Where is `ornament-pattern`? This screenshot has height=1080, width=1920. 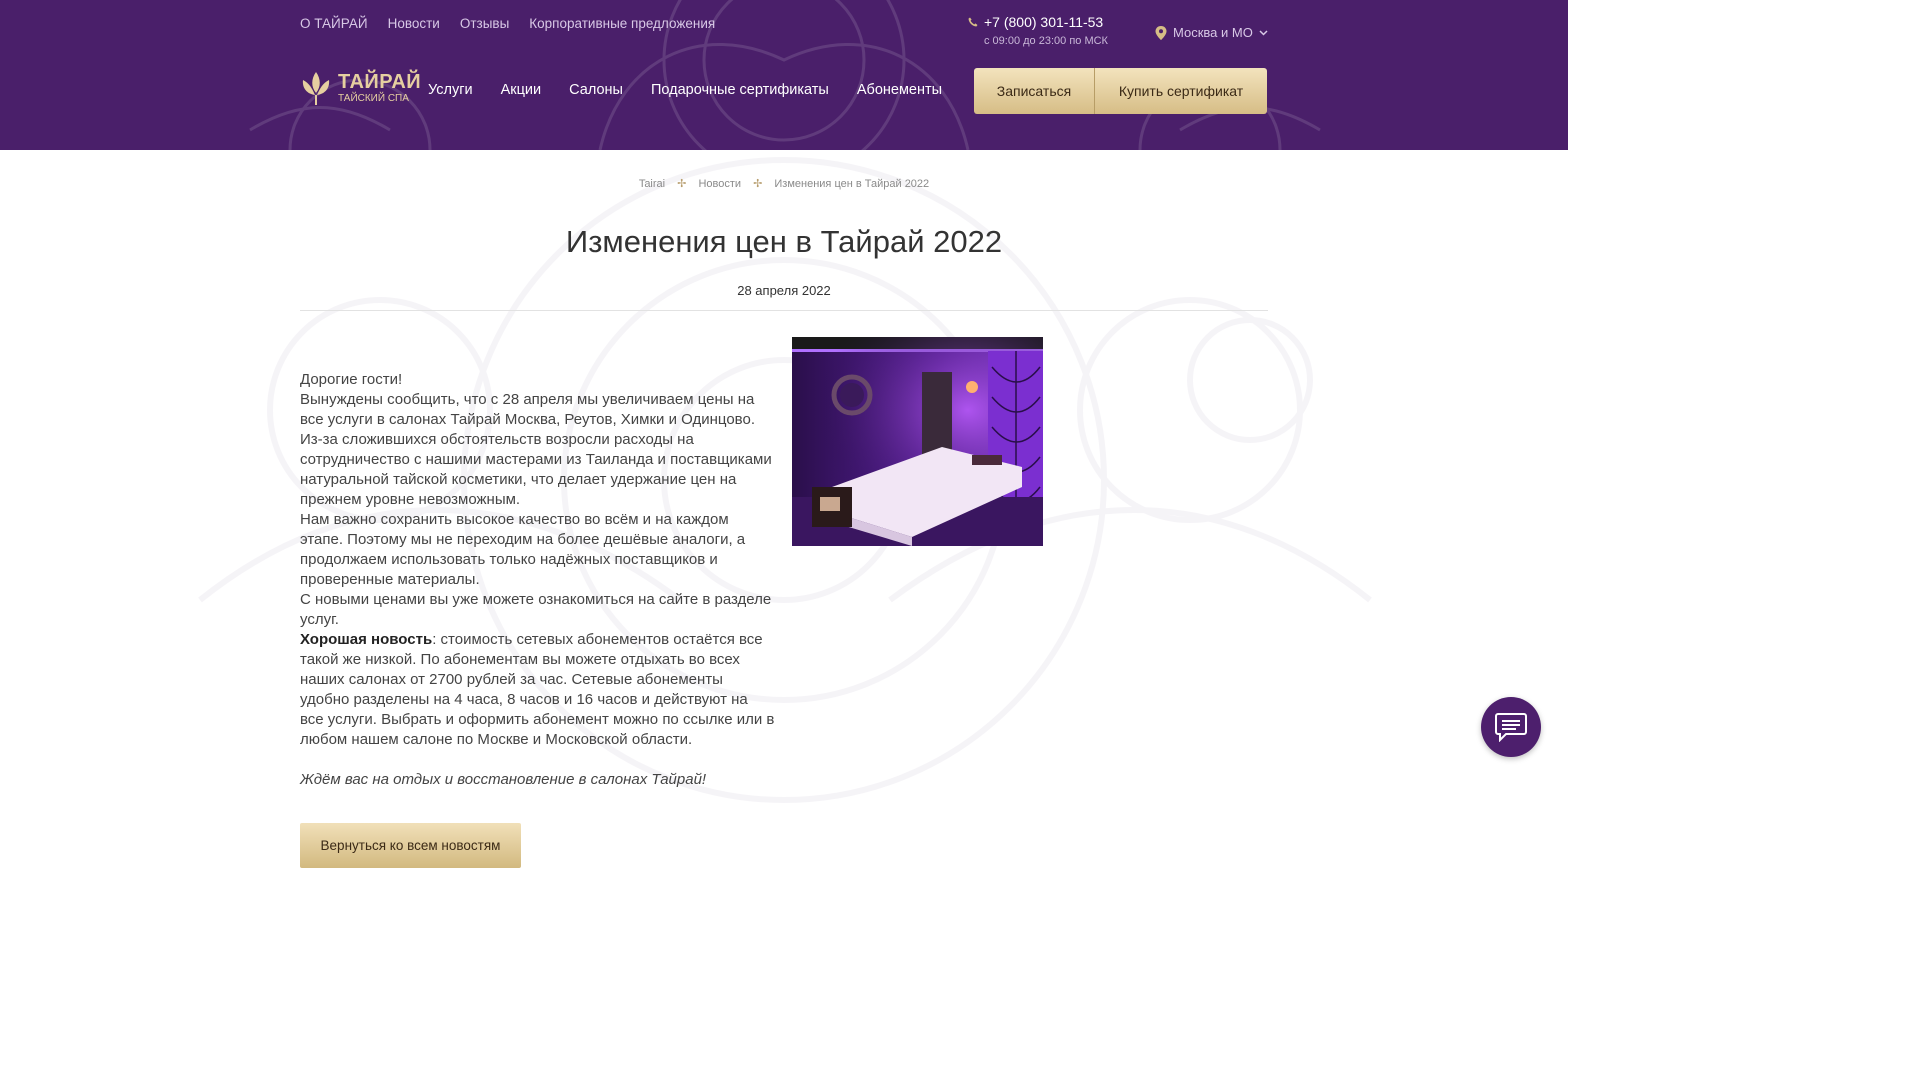
ornament-pattern is located at coordinates (785, 75).